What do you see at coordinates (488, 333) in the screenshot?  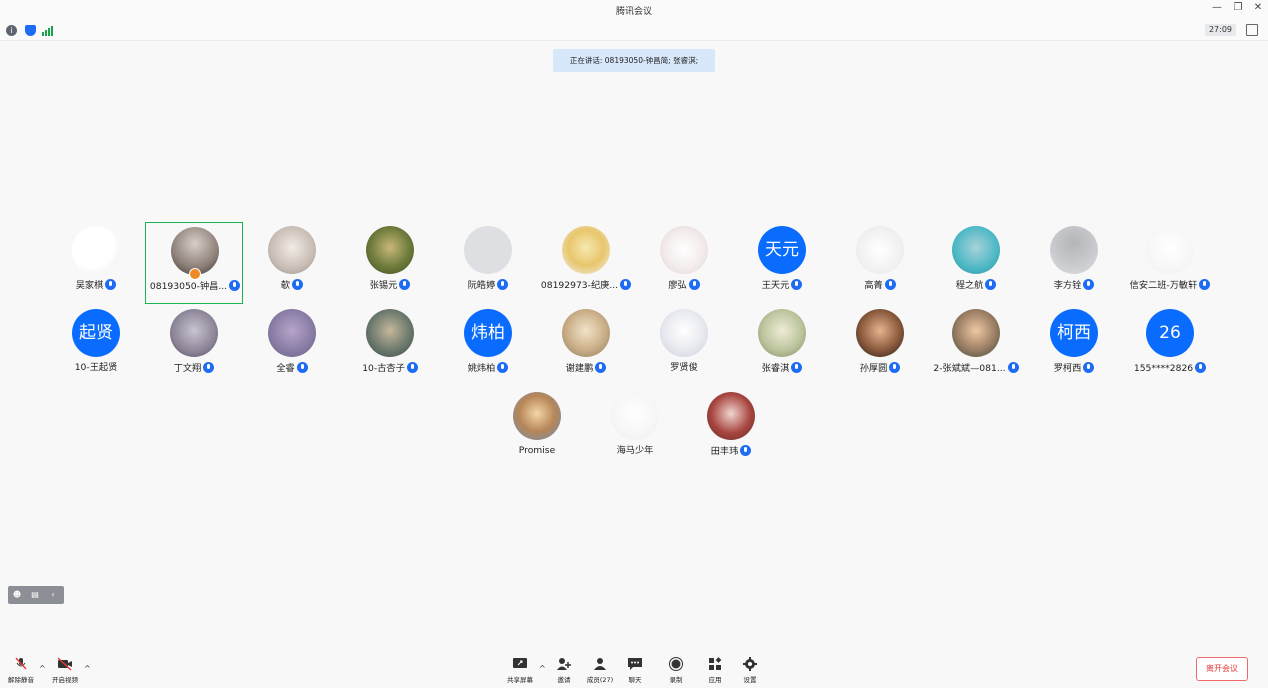 I see `avatar: 炜柏` at bounding box center [488, 333].